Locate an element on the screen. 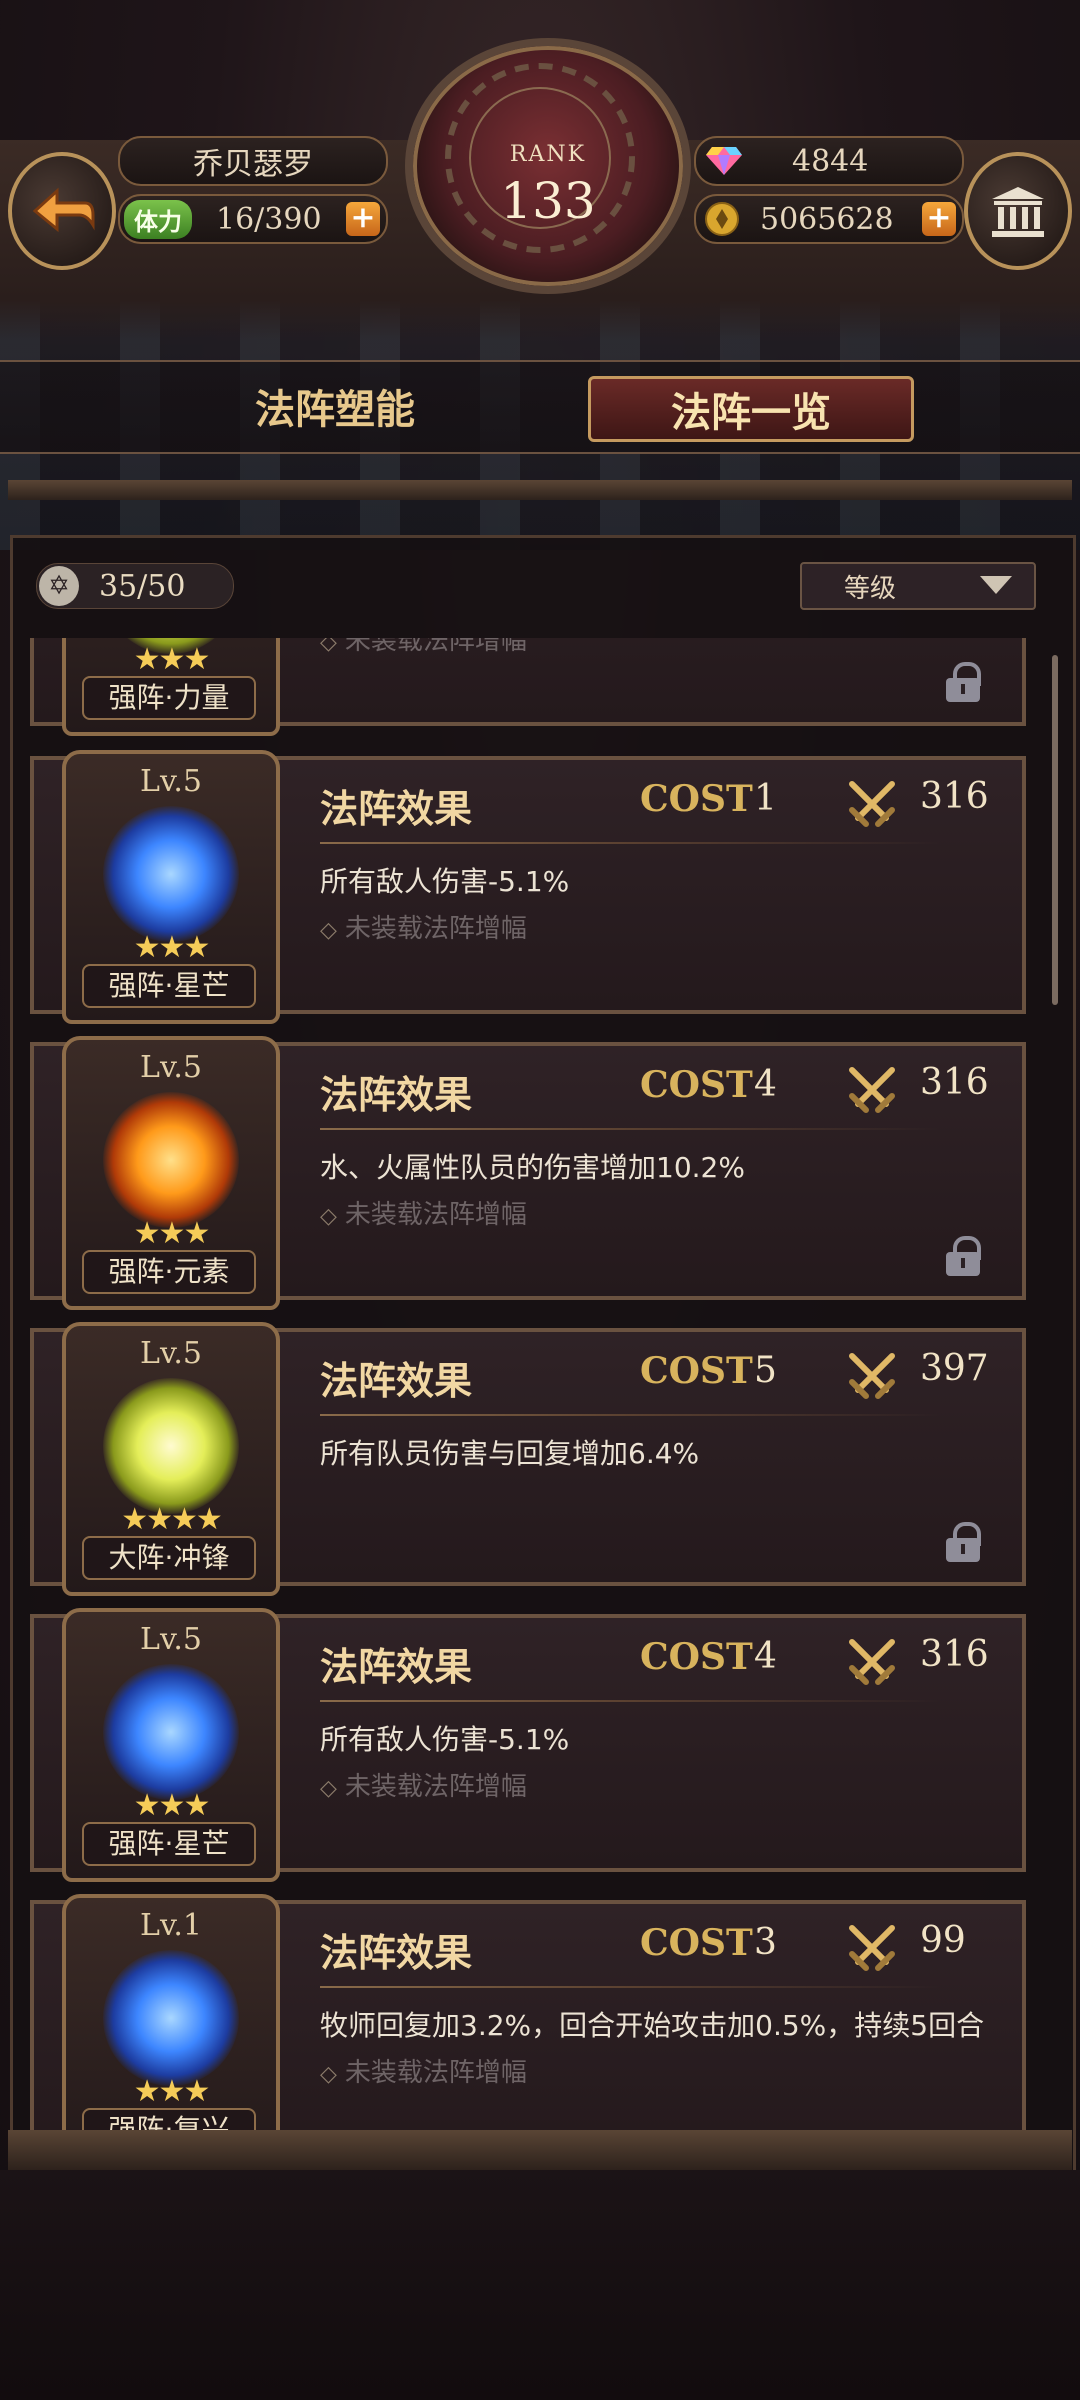 Image resolution: width=1080 pixels, height=2400 pixels. gold-count: 5065628 is located at coordinates (827, 219).